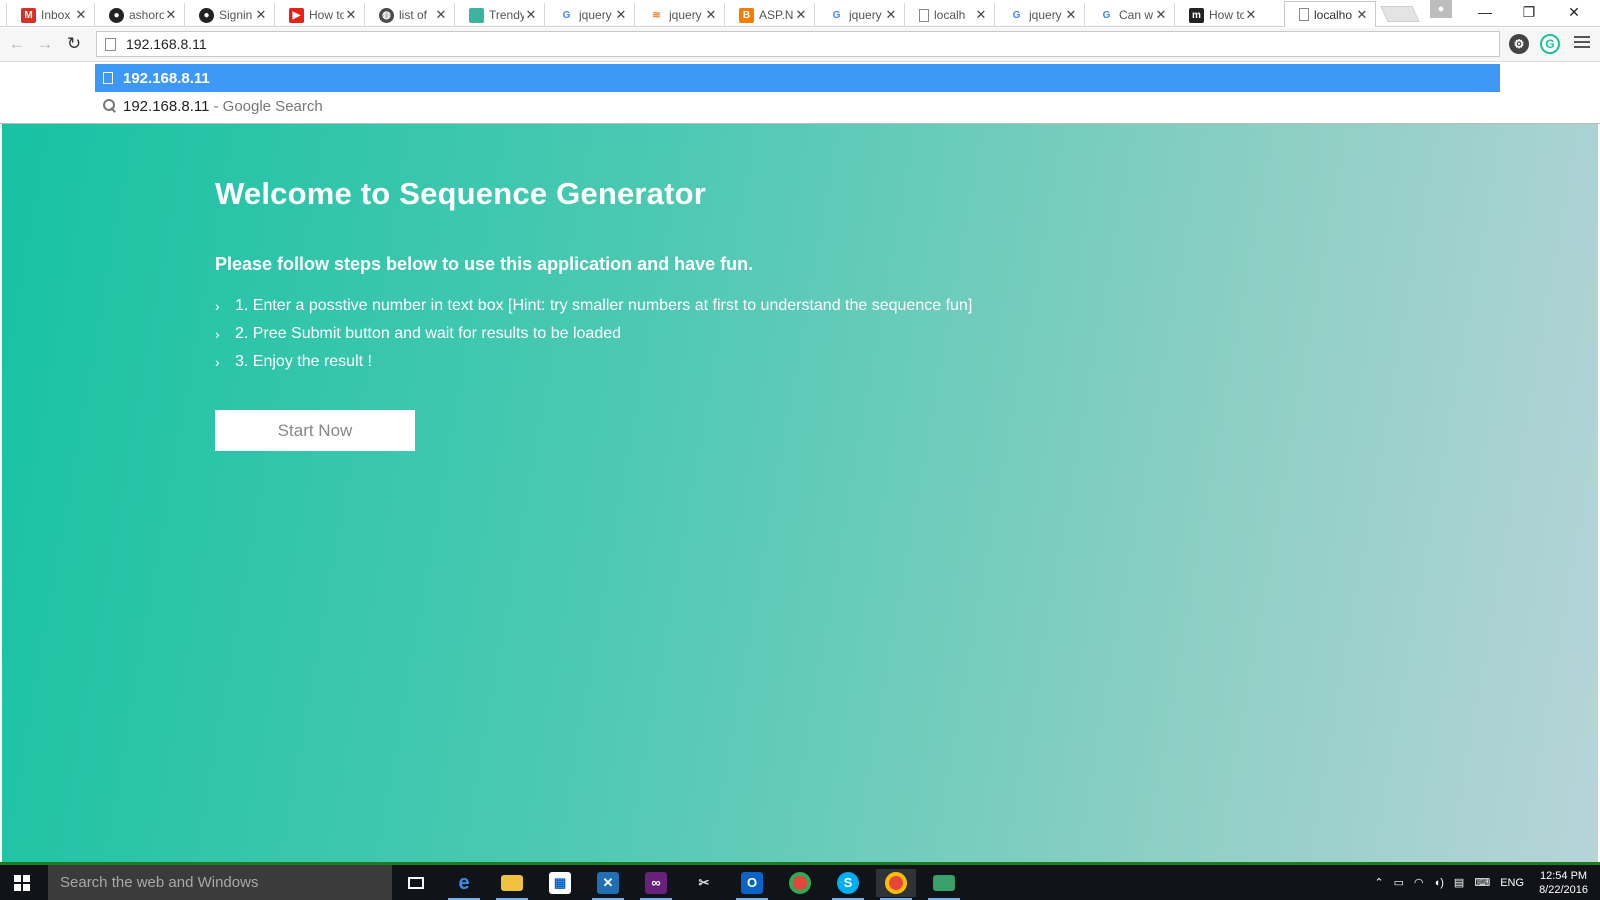 The height and width of the screenshot is (900, 1600). I want to click on tab-stackoverflow: ≋ jquery ✕, so click(679, 15).